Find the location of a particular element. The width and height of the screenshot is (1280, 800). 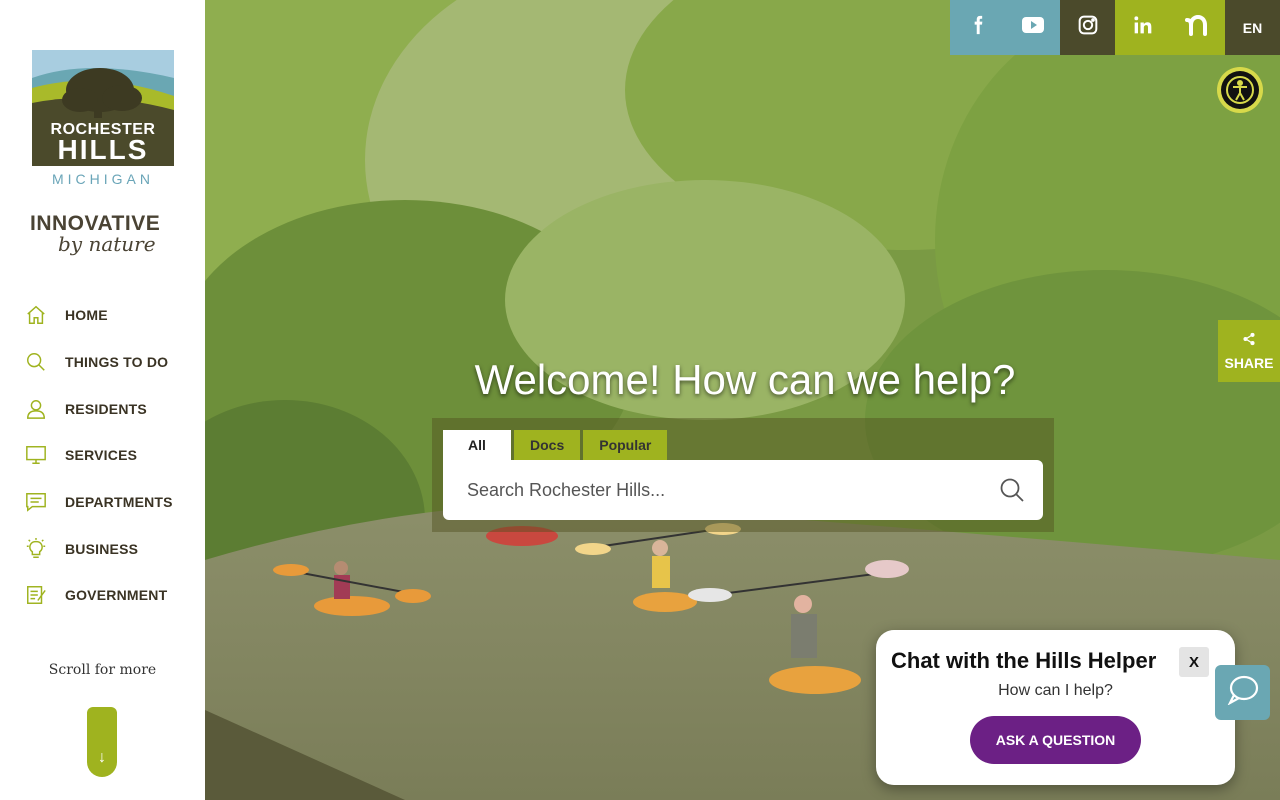

nav-item-services: SERVICES is located at coordinates (114, 455).